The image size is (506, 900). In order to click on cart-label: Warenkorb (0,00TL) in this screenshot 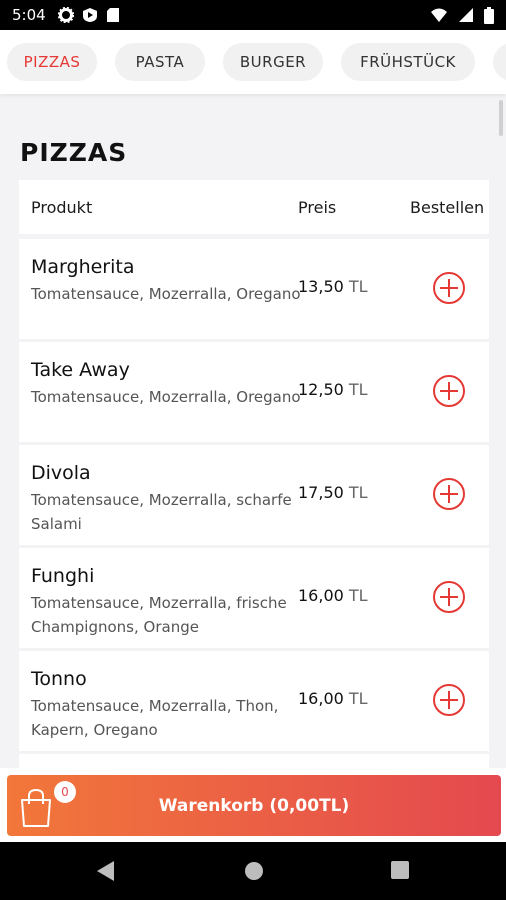, I will do `click(254, 805)`.